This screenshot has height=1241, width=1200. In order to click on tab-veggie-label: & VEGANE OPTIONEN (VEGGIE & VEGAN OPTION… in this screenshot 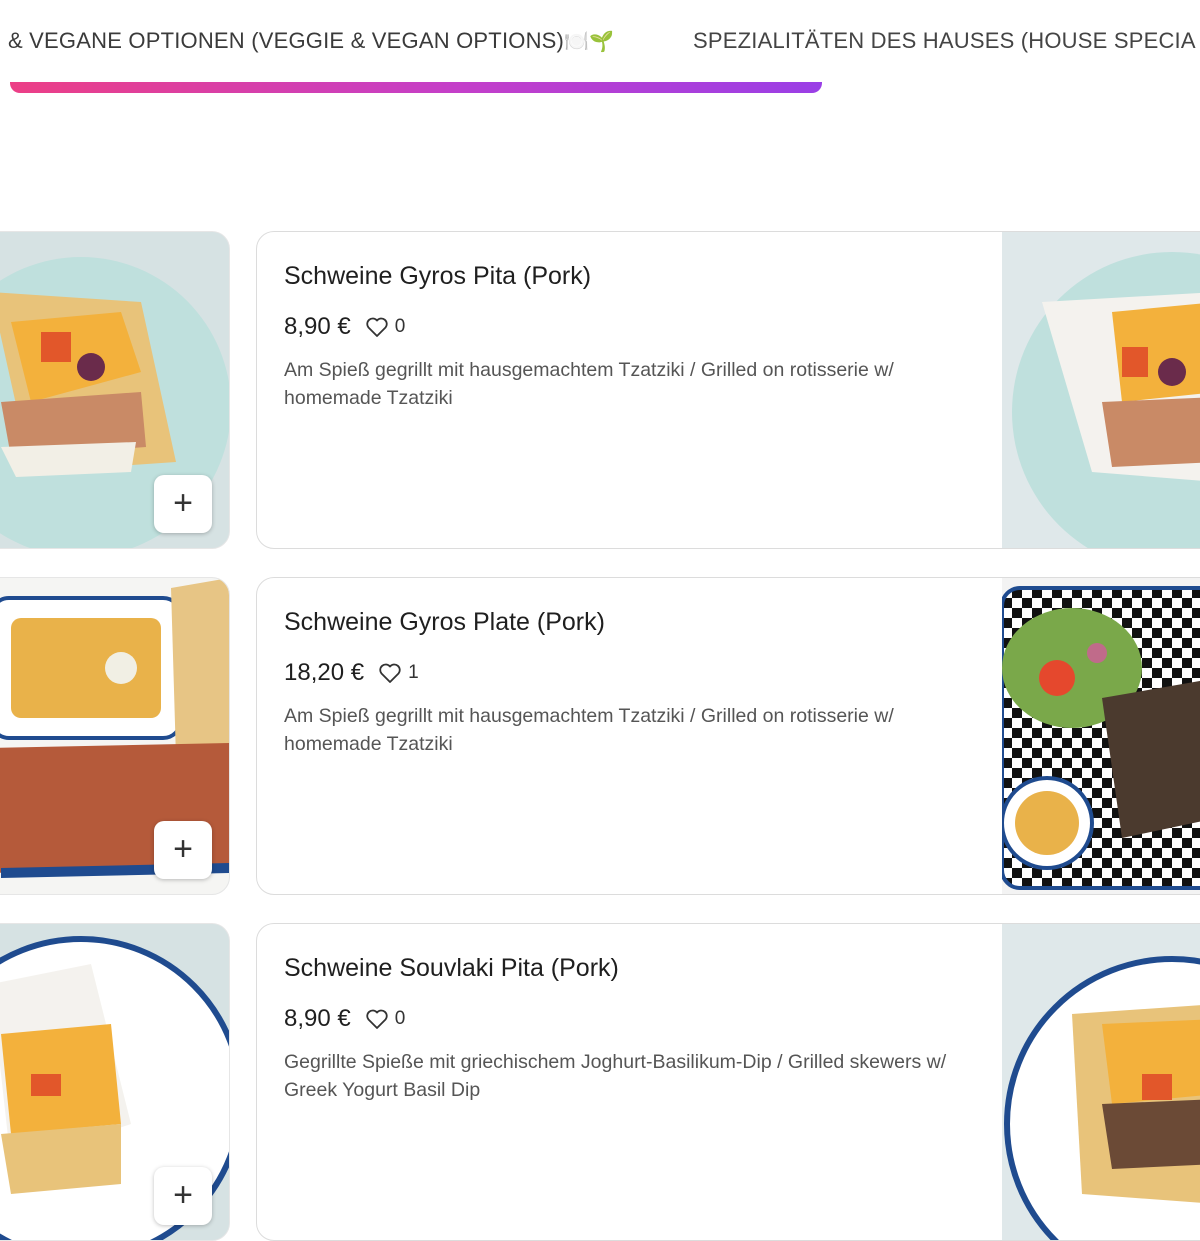, I will do `click(286, 40)`.